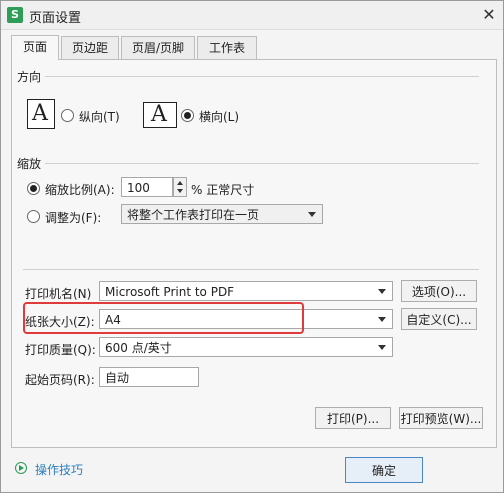 The image size is (504, 493). I want to click on scale-label: 缩放比例(A):, so click(80, 189).